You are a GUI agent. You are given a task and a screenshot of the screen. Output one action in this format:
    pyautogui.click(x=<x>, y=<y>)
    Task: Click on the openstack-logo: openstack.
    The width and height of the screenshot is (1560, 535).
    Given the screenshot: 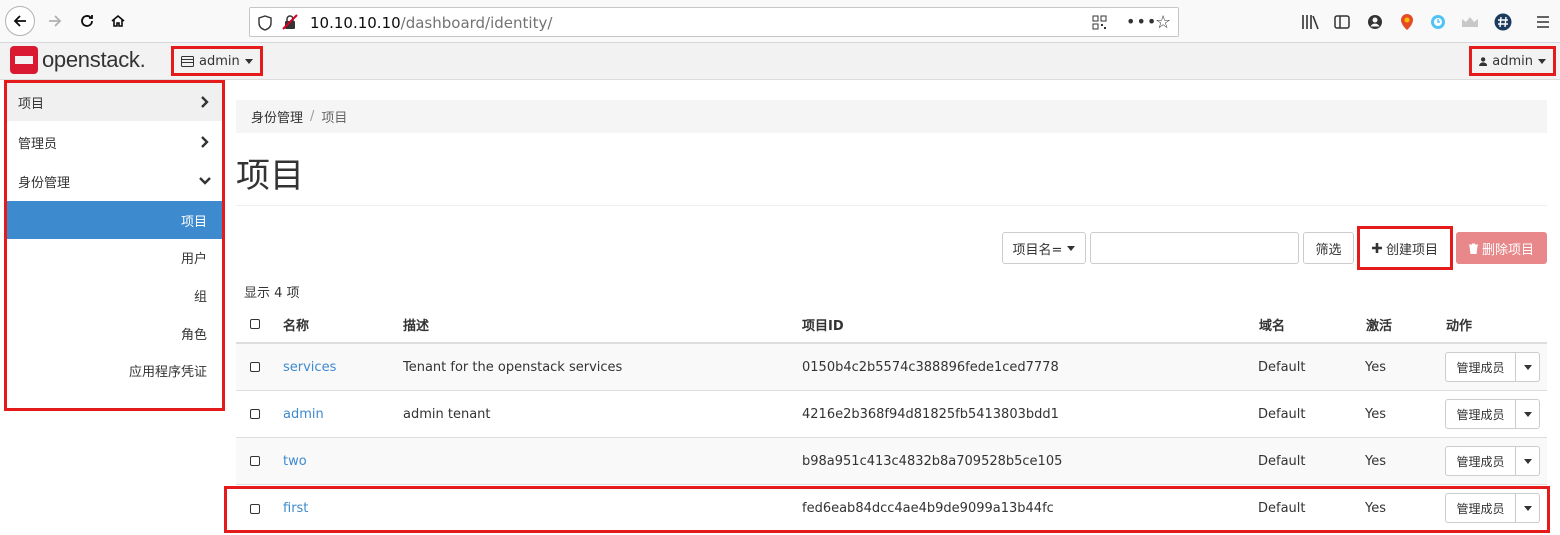 What is the action you would take?
    pyautogui.click(x=78, y=60)
    